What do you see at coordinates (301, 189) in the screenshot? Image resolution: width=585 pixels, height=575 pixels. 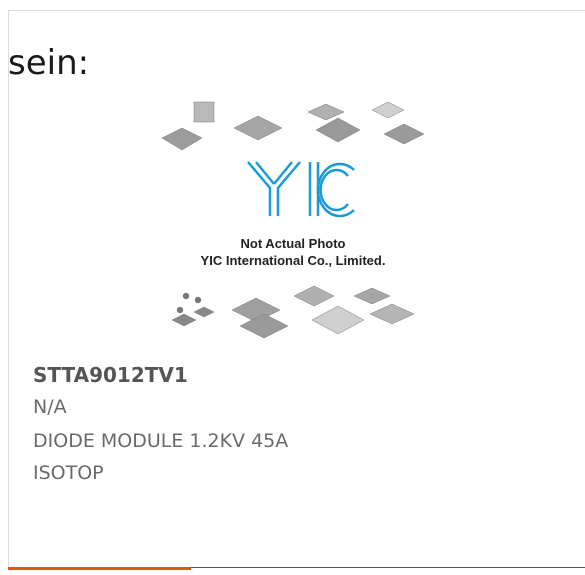 I see `yic-logo` at bounding box center [301, 189].